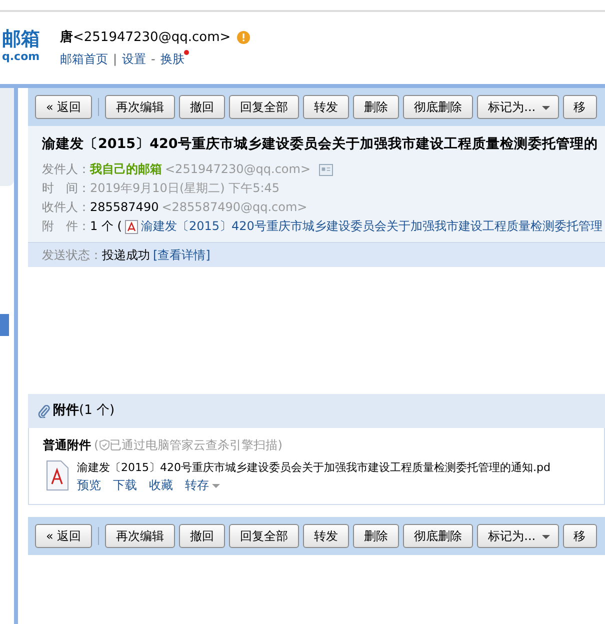 This screenshot has width=605, height=624. I want to click on sent-time: 2019年9月10日(星期二) 下午5:45, so click(185, 188).